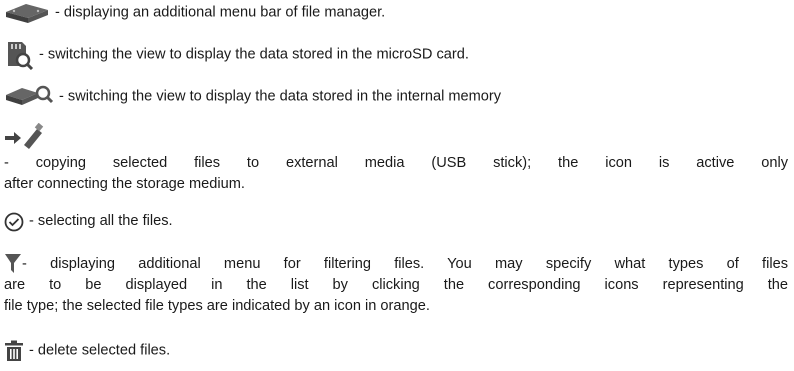 The image size is (794, 371). What do you see at coordinates (396, 221) in the screenshot?
I see `list-item: - selecting all the files.` at bounding box center [396, 221].